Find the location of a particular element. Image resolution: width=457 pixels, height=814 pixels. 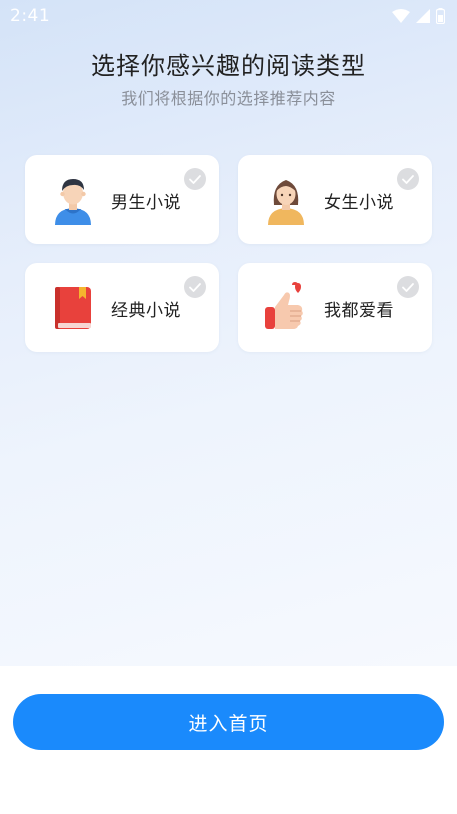

enter-home-button: 进入首页 is located at coordinates (228, 722).